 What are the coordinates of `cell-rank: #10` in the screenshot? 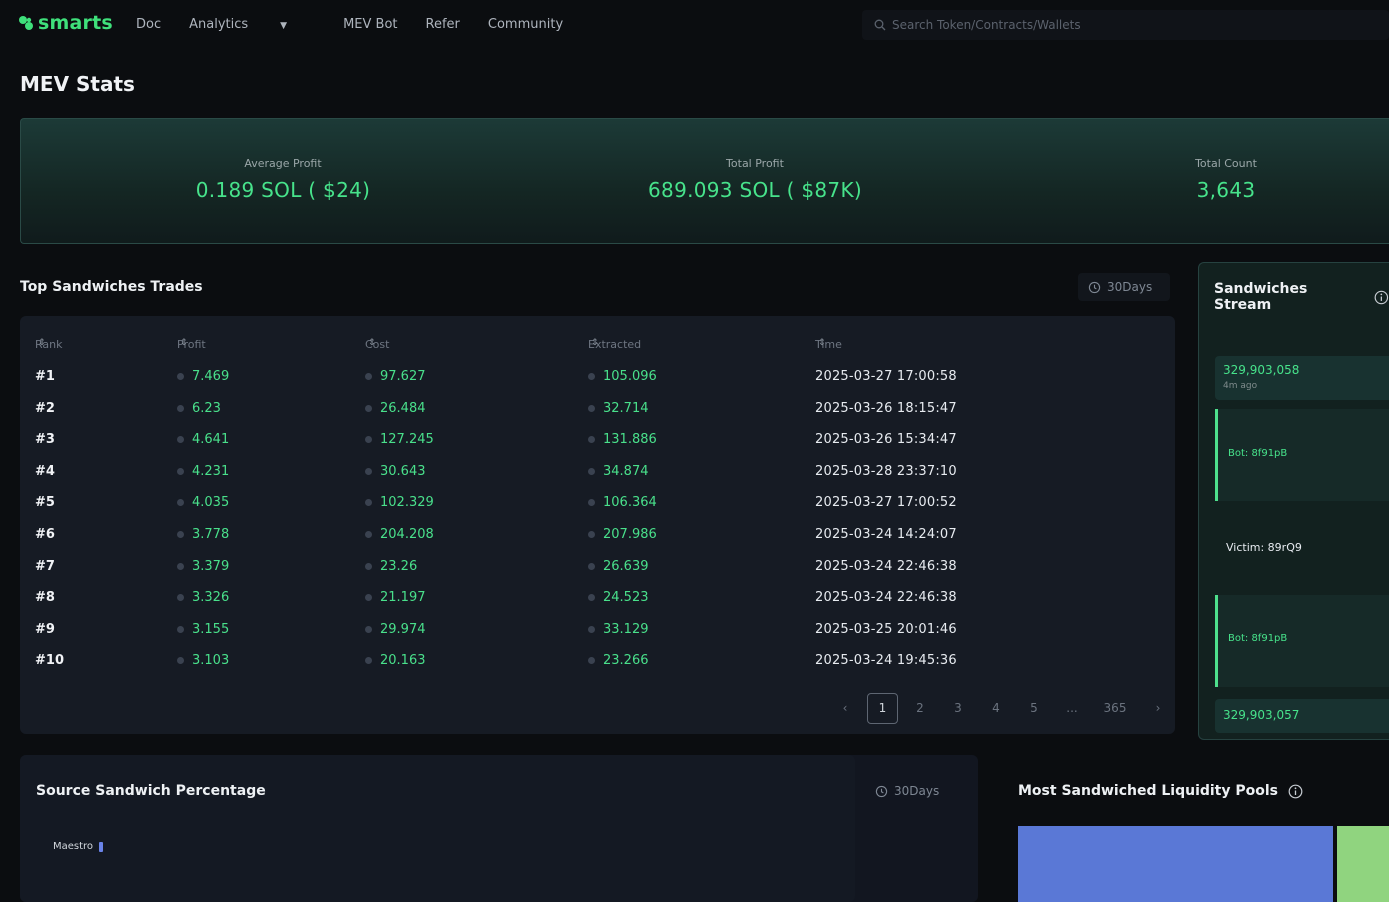 It's located at (49, 660).